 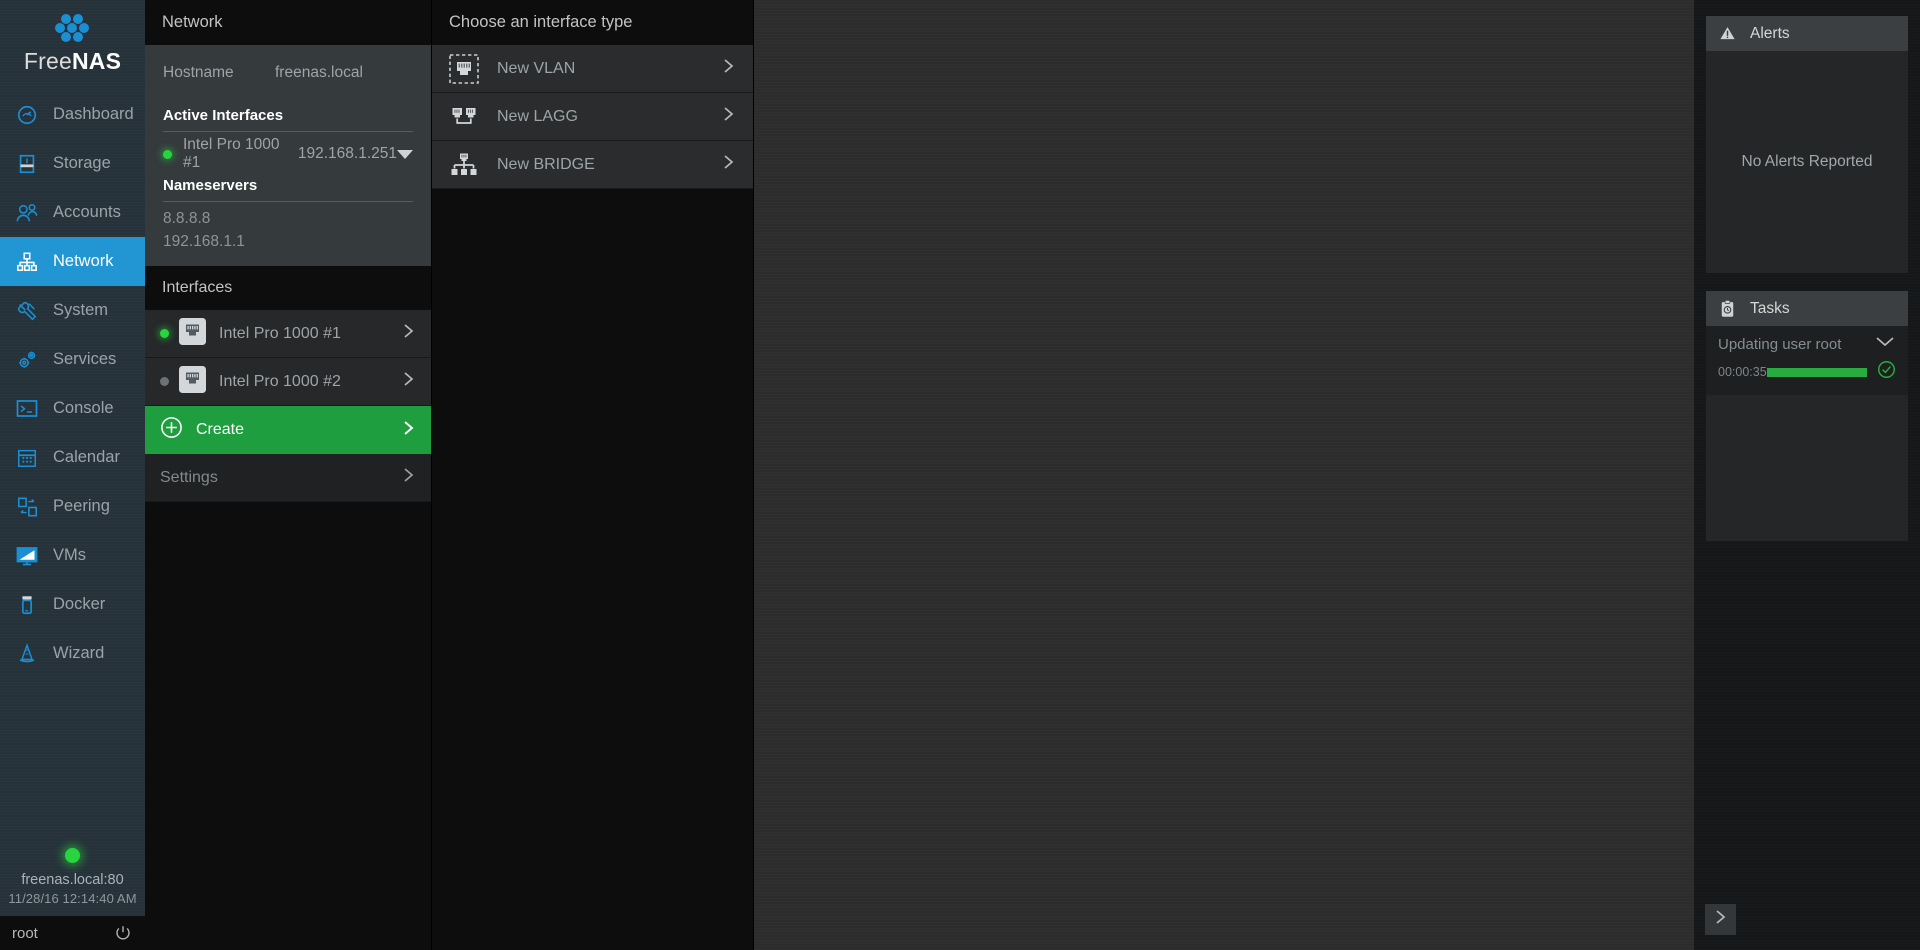 What do you see at coordinates (123, 933) in the screenshot?
I see `power-icon` at bounding box center [123, 933].